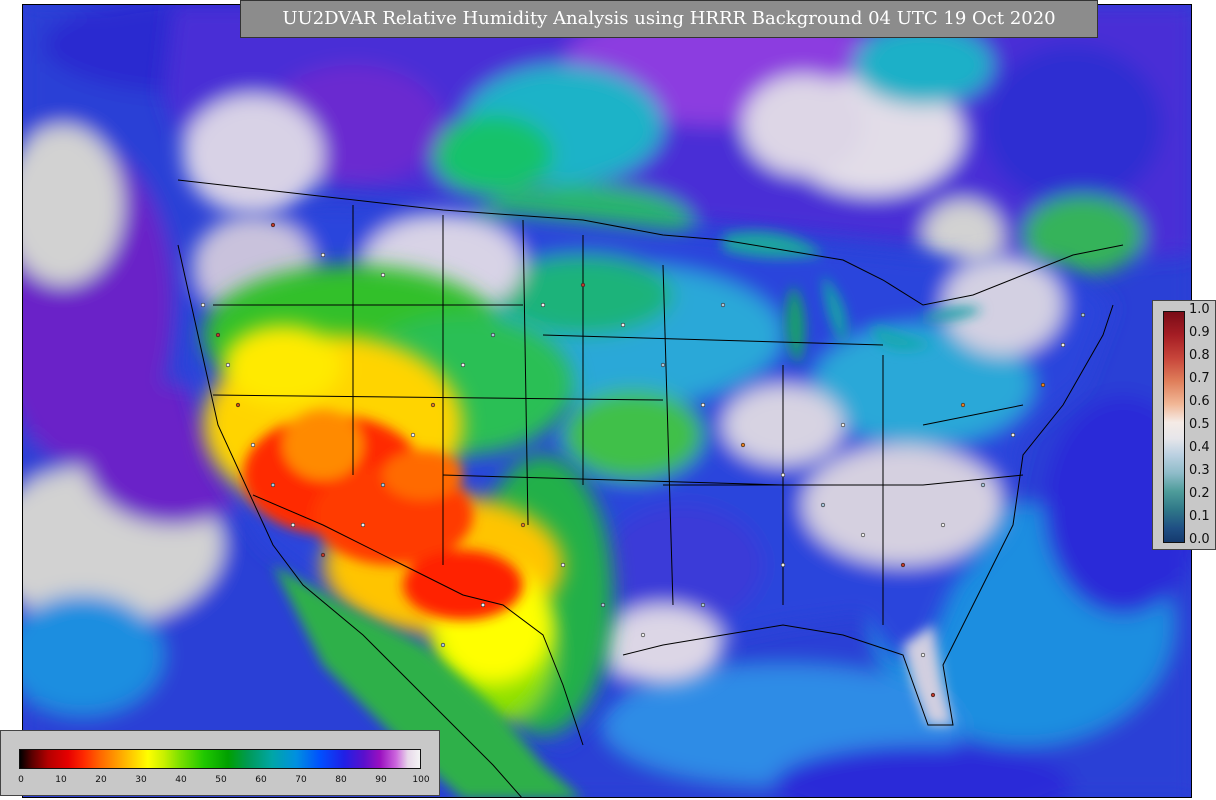  What do you see at coordinates (341, 780) in the screenshot?
I see `humidity-legend-label: 80` at bounding box center [341, 780].